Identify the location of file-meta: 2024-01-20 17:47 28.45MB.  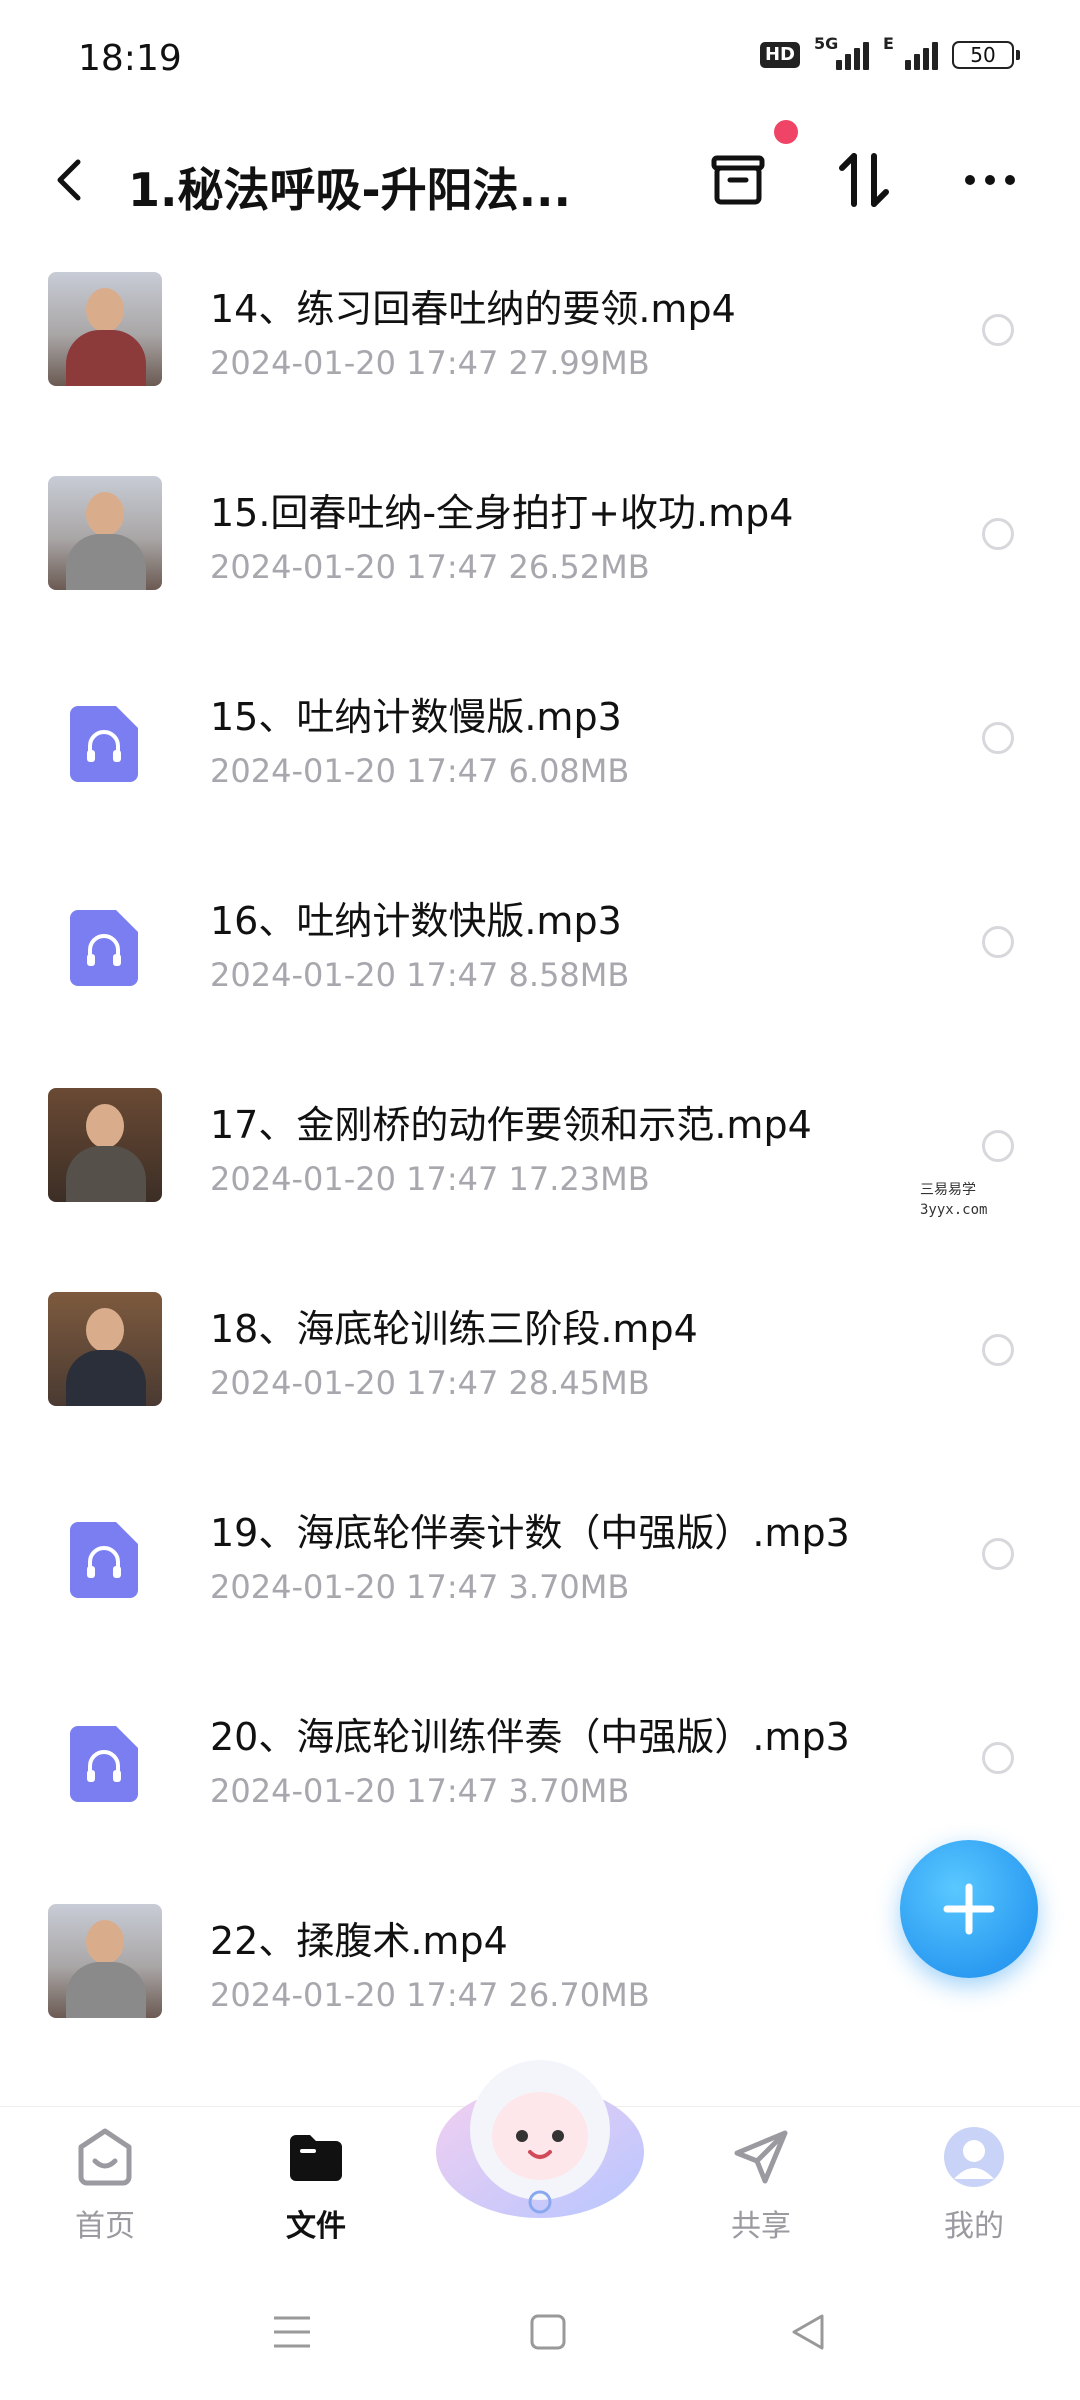
(430, 1383).